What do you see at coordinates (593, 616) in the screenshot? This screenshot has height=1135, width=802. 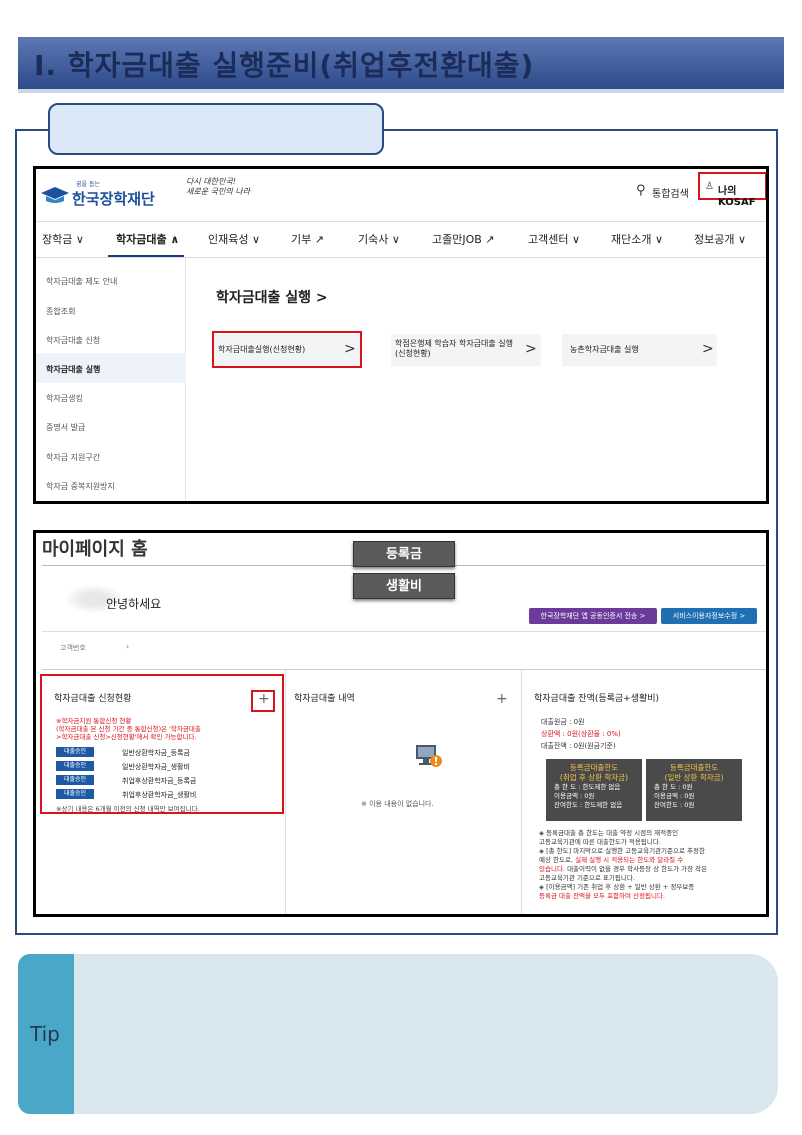 I see `cert-transfer-button: 한국장학재단 앱 공동인증서 전송 >` at bounding box center [593, 616].